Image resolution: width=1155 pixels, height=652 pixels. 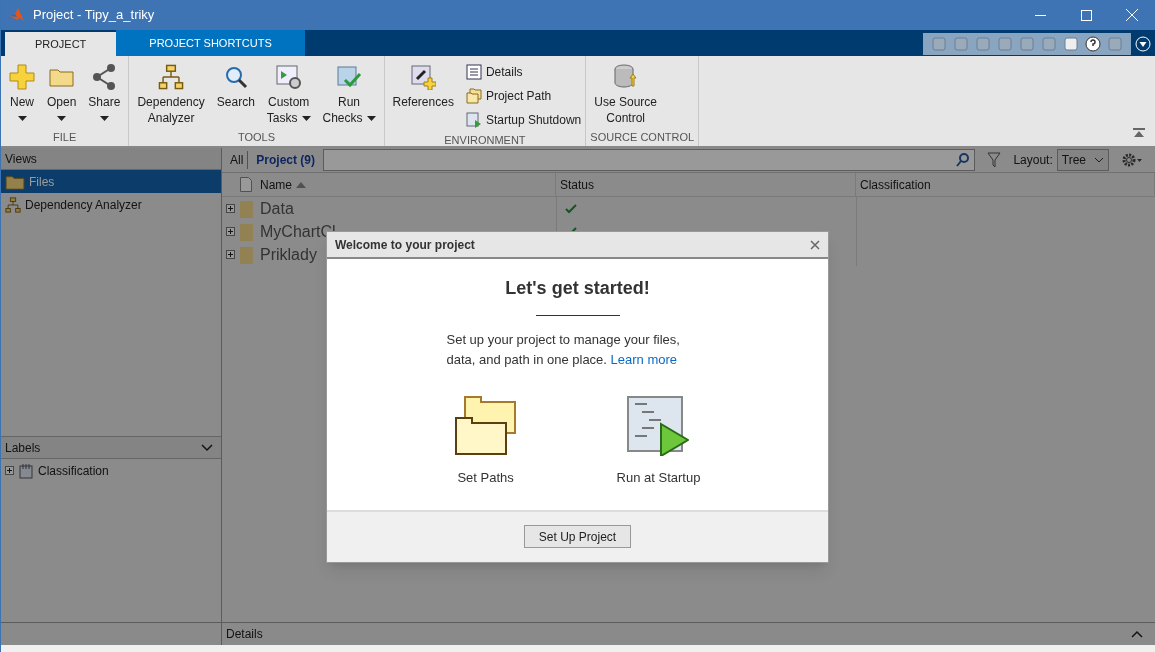 I want to click on ribbon-button: Startup Shutdown, so click(x=523, y=120).